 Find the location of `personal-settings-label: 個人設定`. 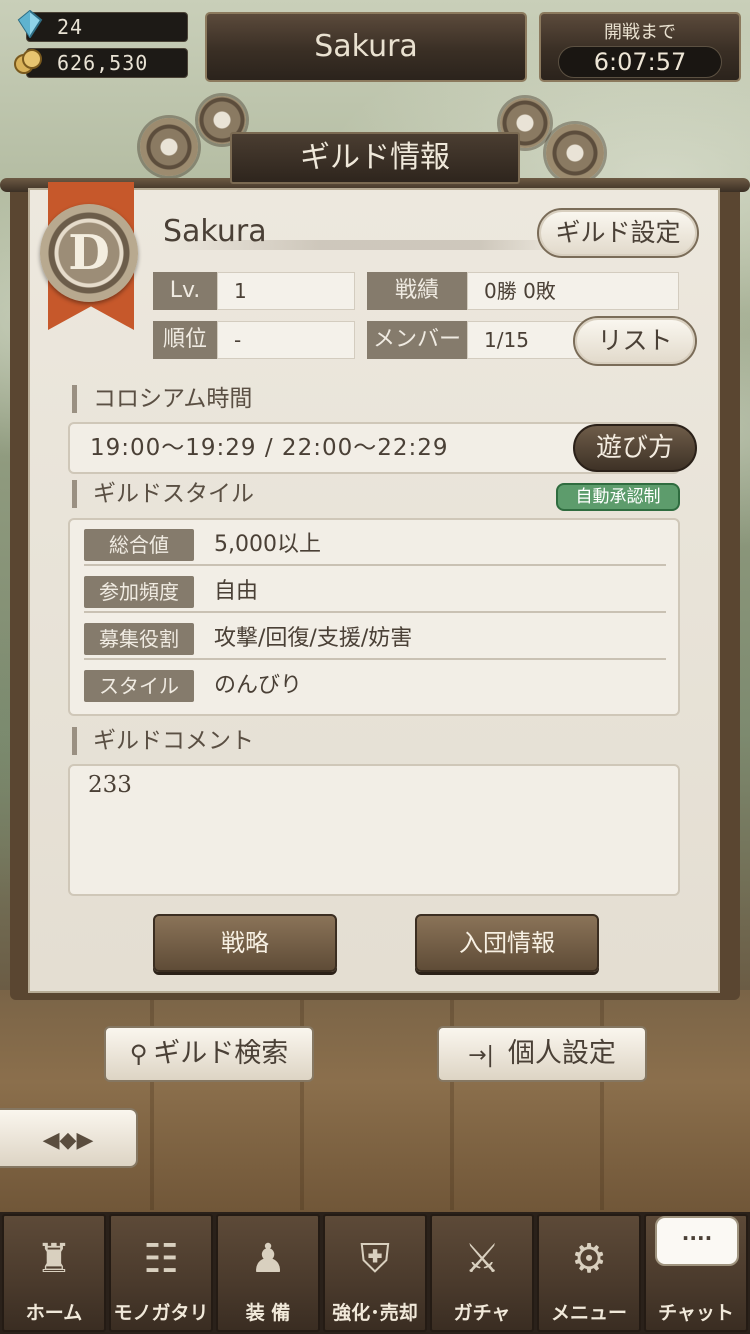

personal-settings-label: 個人設定 is located at coordinates (561, 1053).